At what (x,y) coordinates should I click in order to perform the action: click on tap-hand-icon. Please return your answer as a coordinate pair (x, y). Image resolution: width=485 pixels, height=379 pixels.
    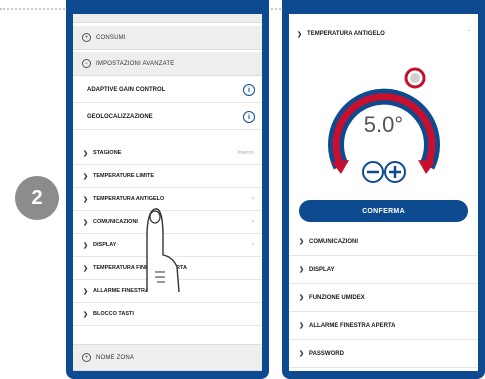
    Looking at the image, I should click on (163, 250).